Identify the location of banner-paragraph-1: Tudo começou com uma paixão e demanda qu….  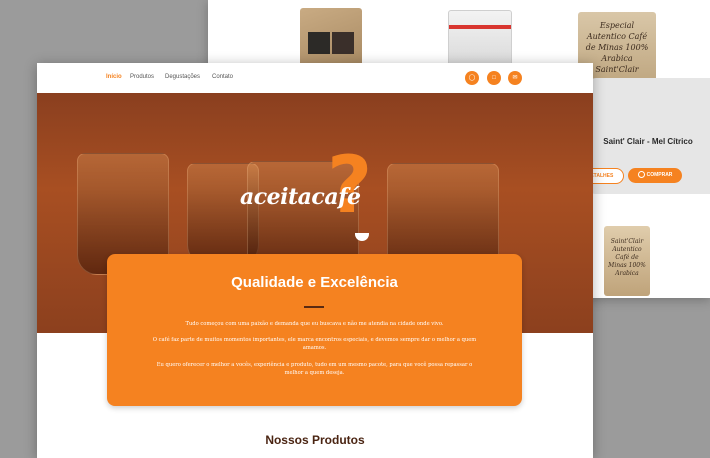
(314, 324).